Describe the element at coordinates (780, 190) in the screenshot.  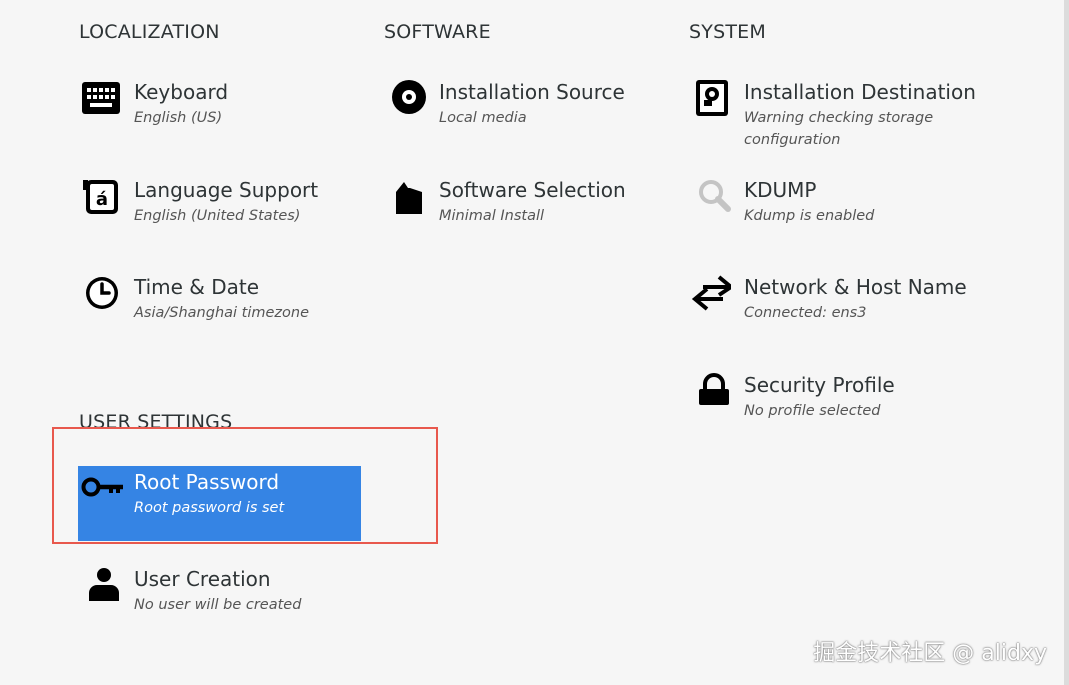
I see `spoke-label: KDUMP` at that location.